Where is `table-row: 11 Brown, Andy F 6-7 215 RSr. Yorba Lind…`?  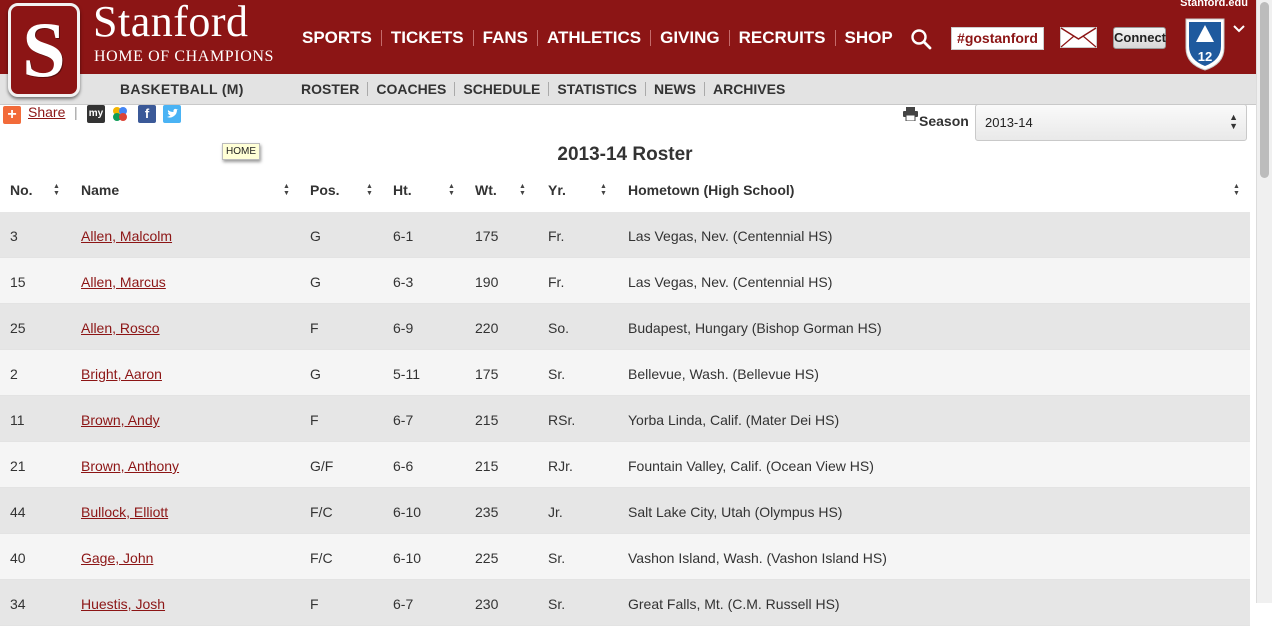
table-row: 11 Brown, Andy F 6-7 215 RSr. Yorba Lind… is located at coordinates (625, 419).